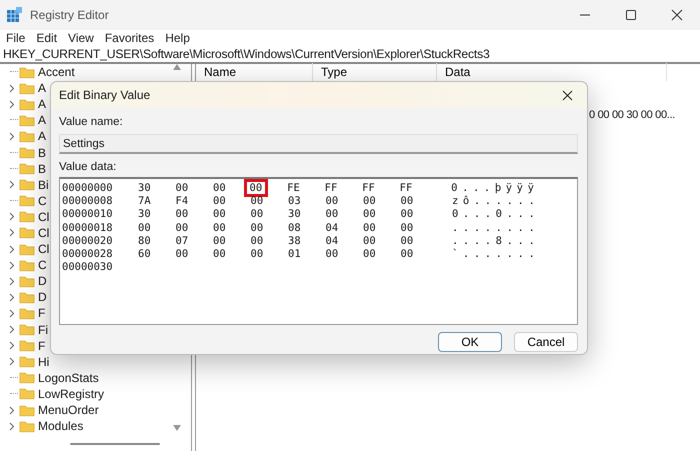  Describe the element at coordinates (145, 254) in the screenshot. I see `hex-byte: 60` at that location.